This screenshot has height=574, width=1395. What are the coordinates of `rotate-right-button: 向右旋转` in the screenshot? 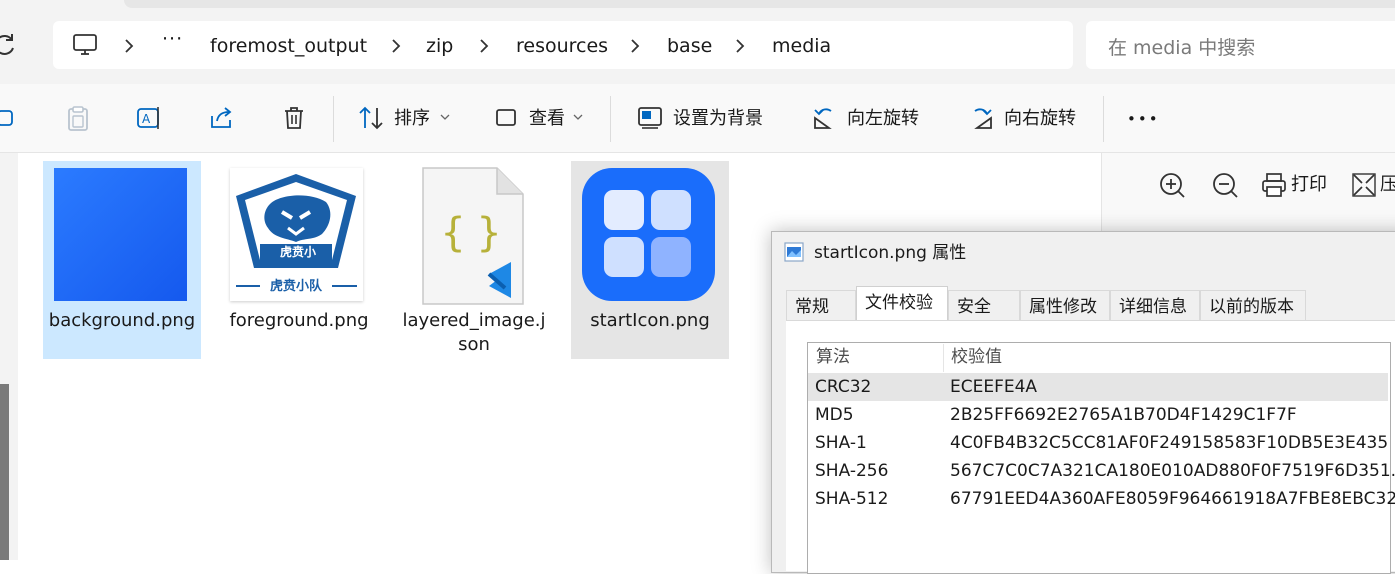 It's located at (1040, 119).